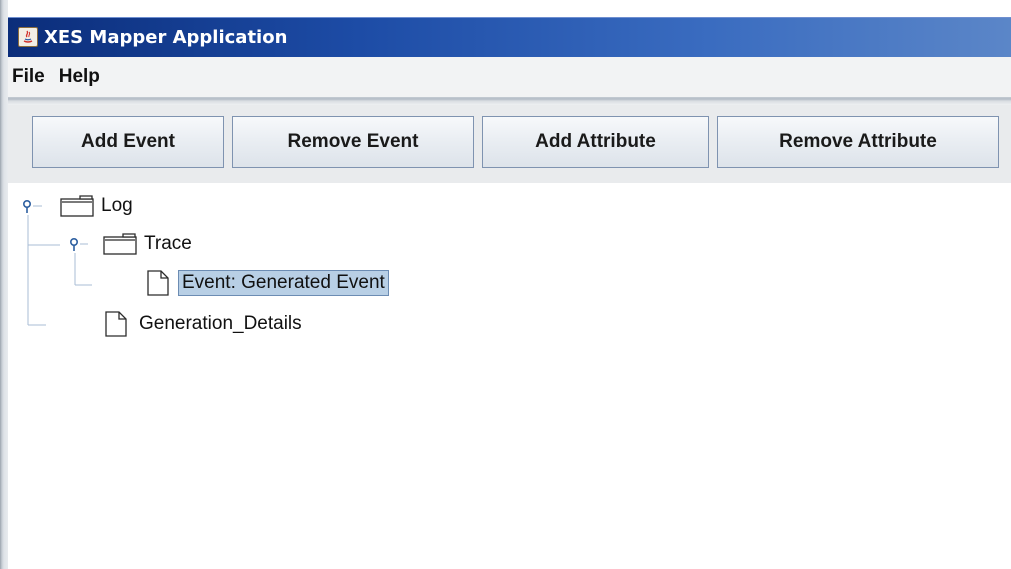 The width and height of the screenshot is (1011, 569). What do you see at coordinates (353, 142) in the screenshot?
I see `remove-event-button: Remove Event` at bounding box center [353, 142].